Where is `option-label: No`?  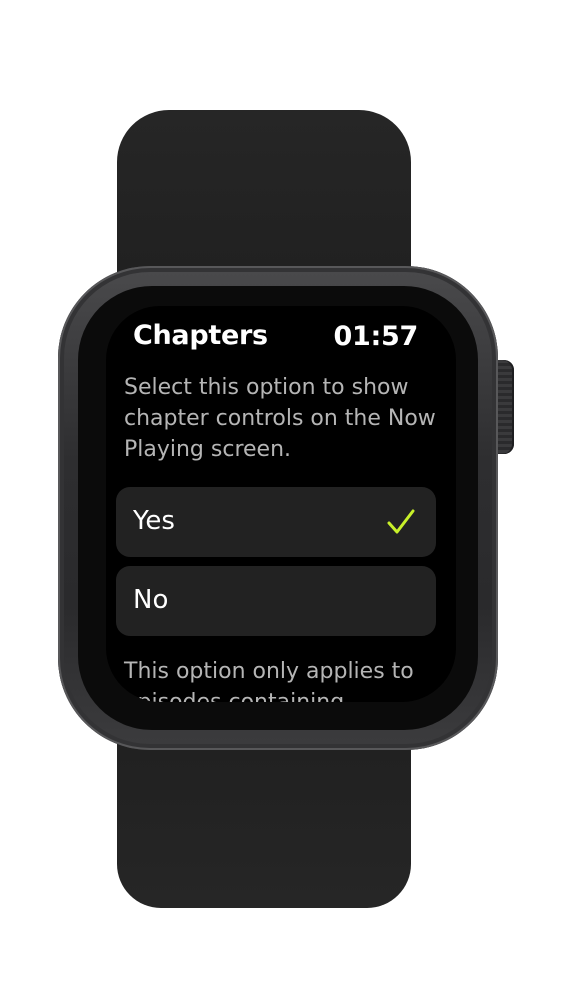
option-label: No is located at coordinates (151, 600).